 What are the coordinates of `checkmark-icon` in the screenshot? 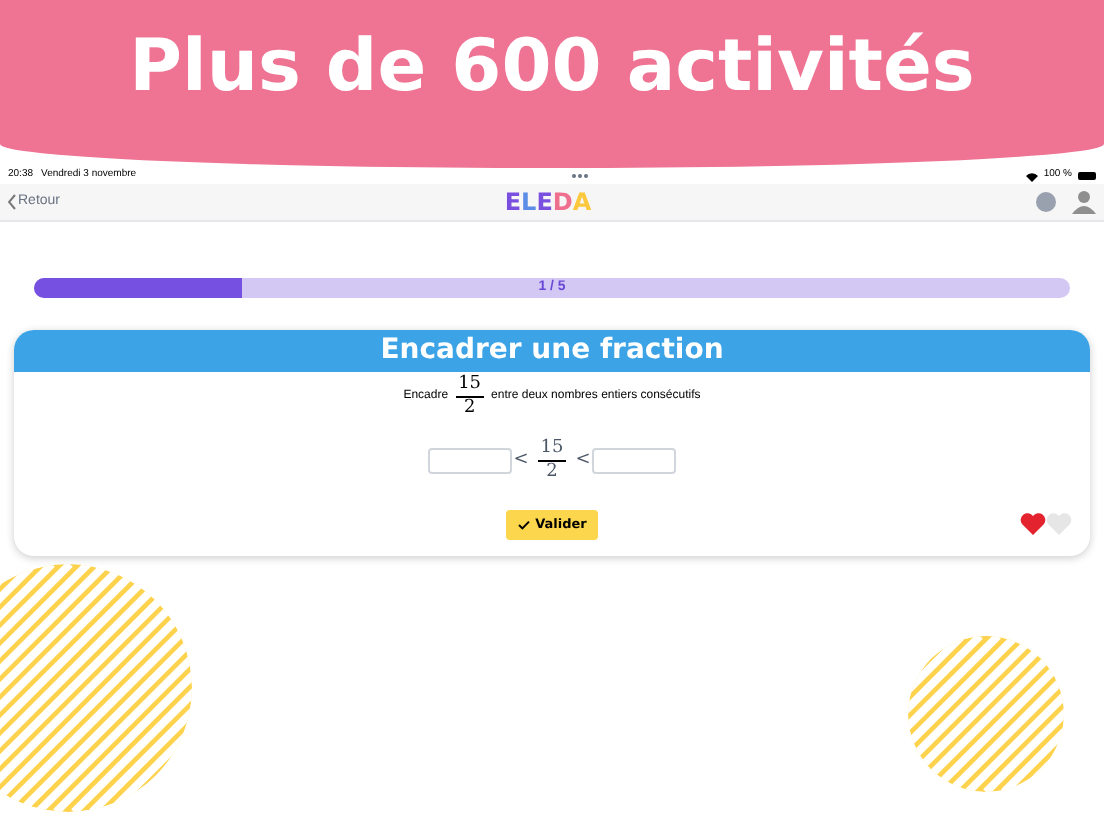 It's located at (523, 525).